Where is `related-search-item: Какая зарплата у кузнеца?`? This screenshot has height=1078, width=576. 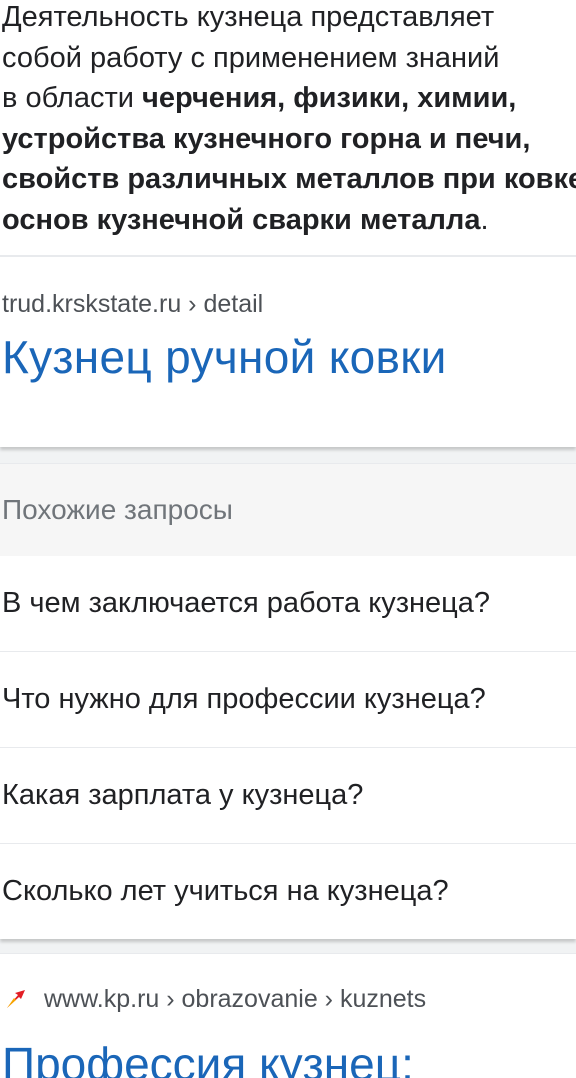 related-search-item: Какая зарплата у кузнеца? is located at coordinates (288, 796).